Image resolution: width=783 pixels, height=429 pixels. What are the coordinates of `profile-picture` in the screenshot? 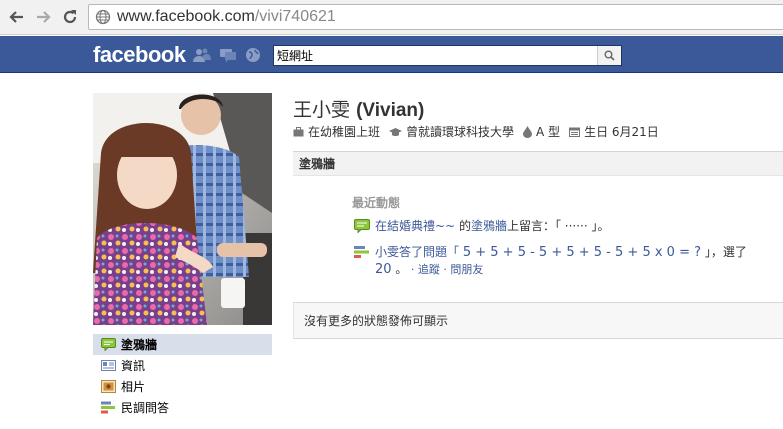 It's located at (182, 209).